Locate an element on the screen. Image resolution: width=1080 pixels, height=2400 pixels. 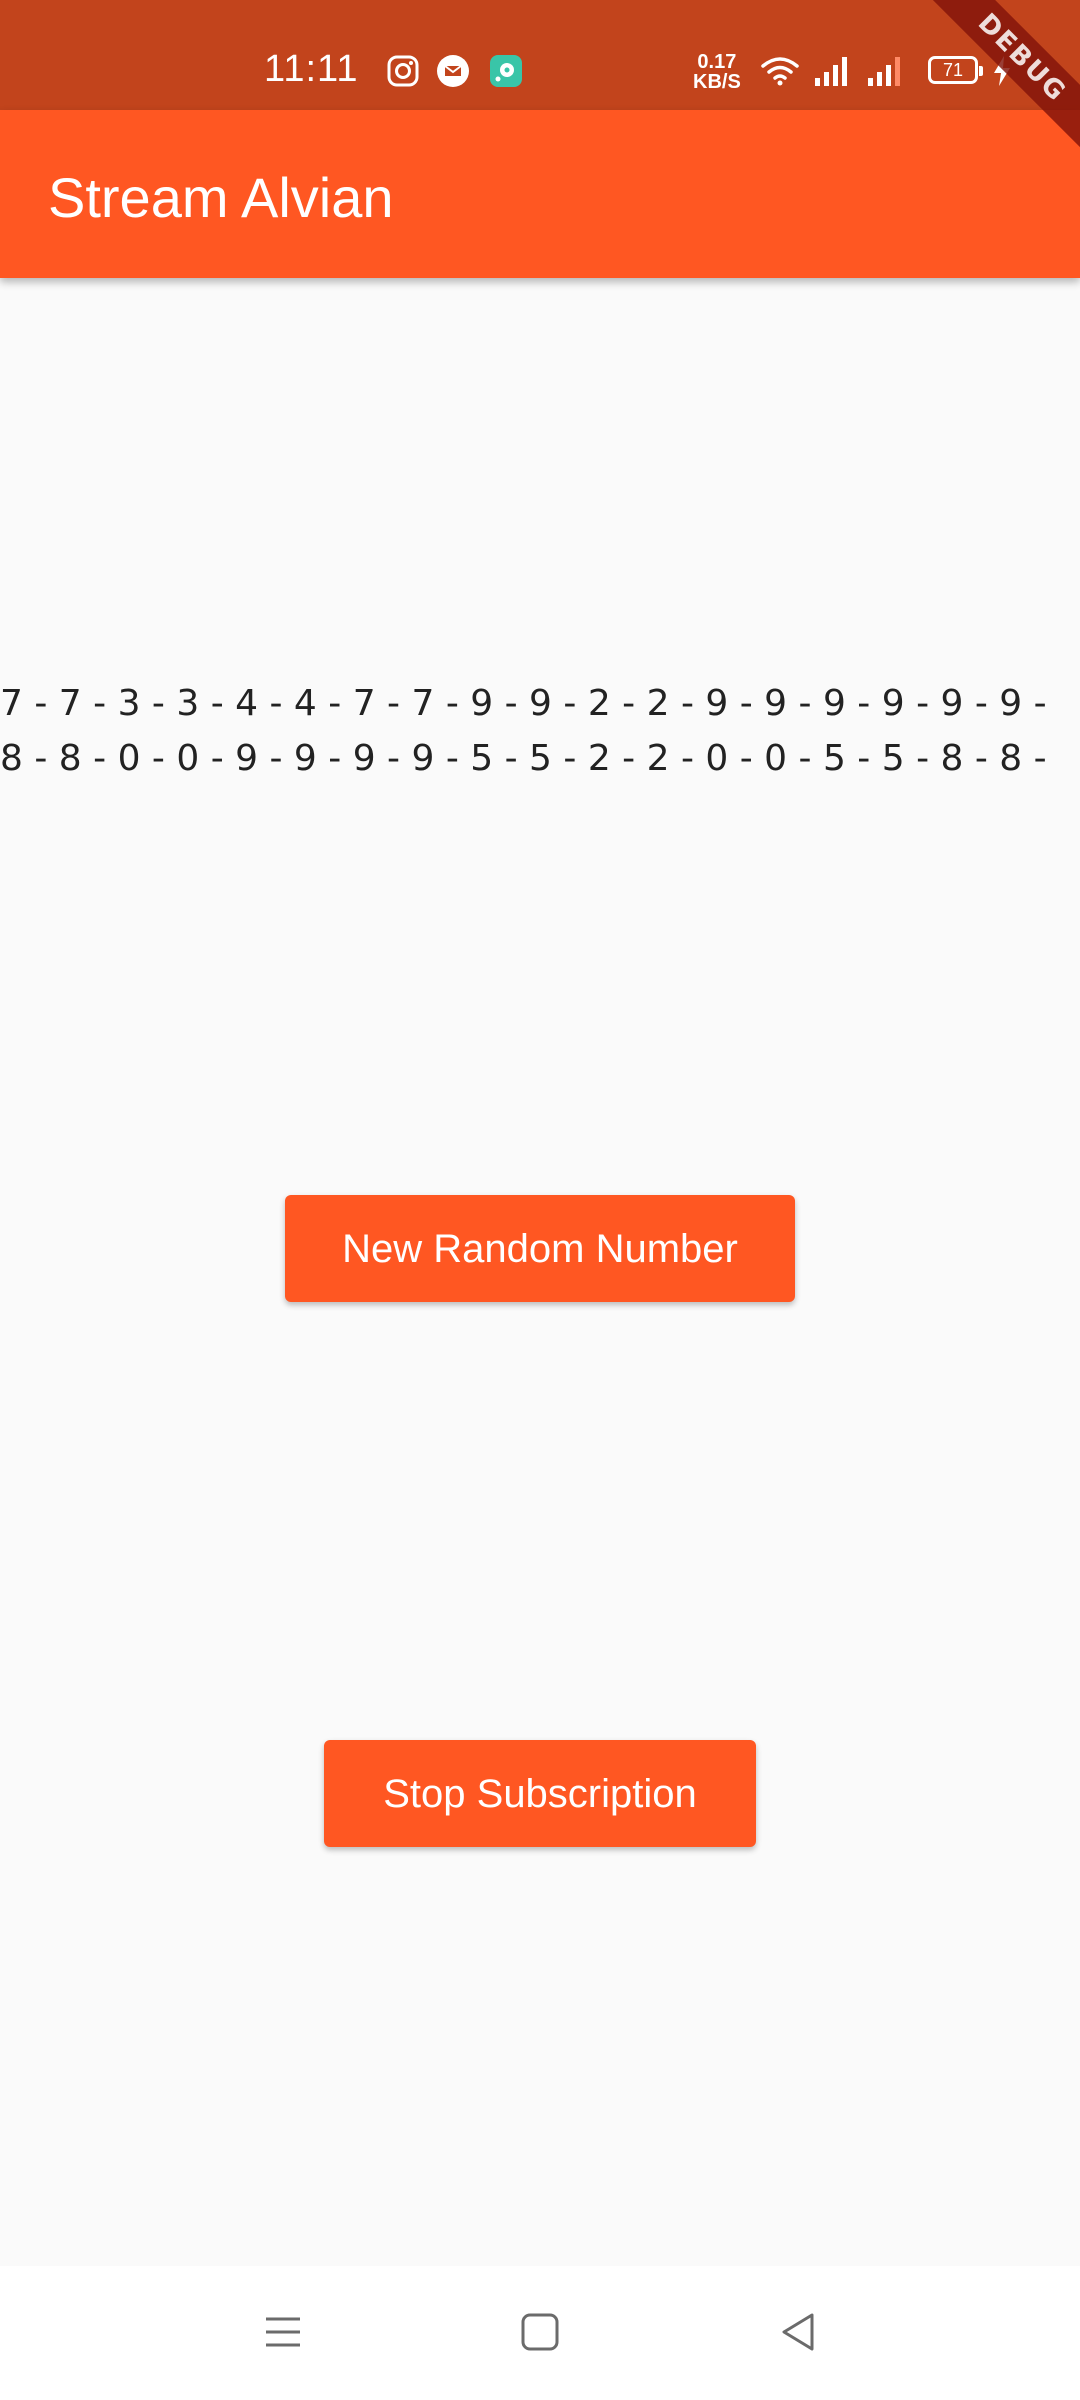
navigation-bar is located at coordinates (540, 2333).